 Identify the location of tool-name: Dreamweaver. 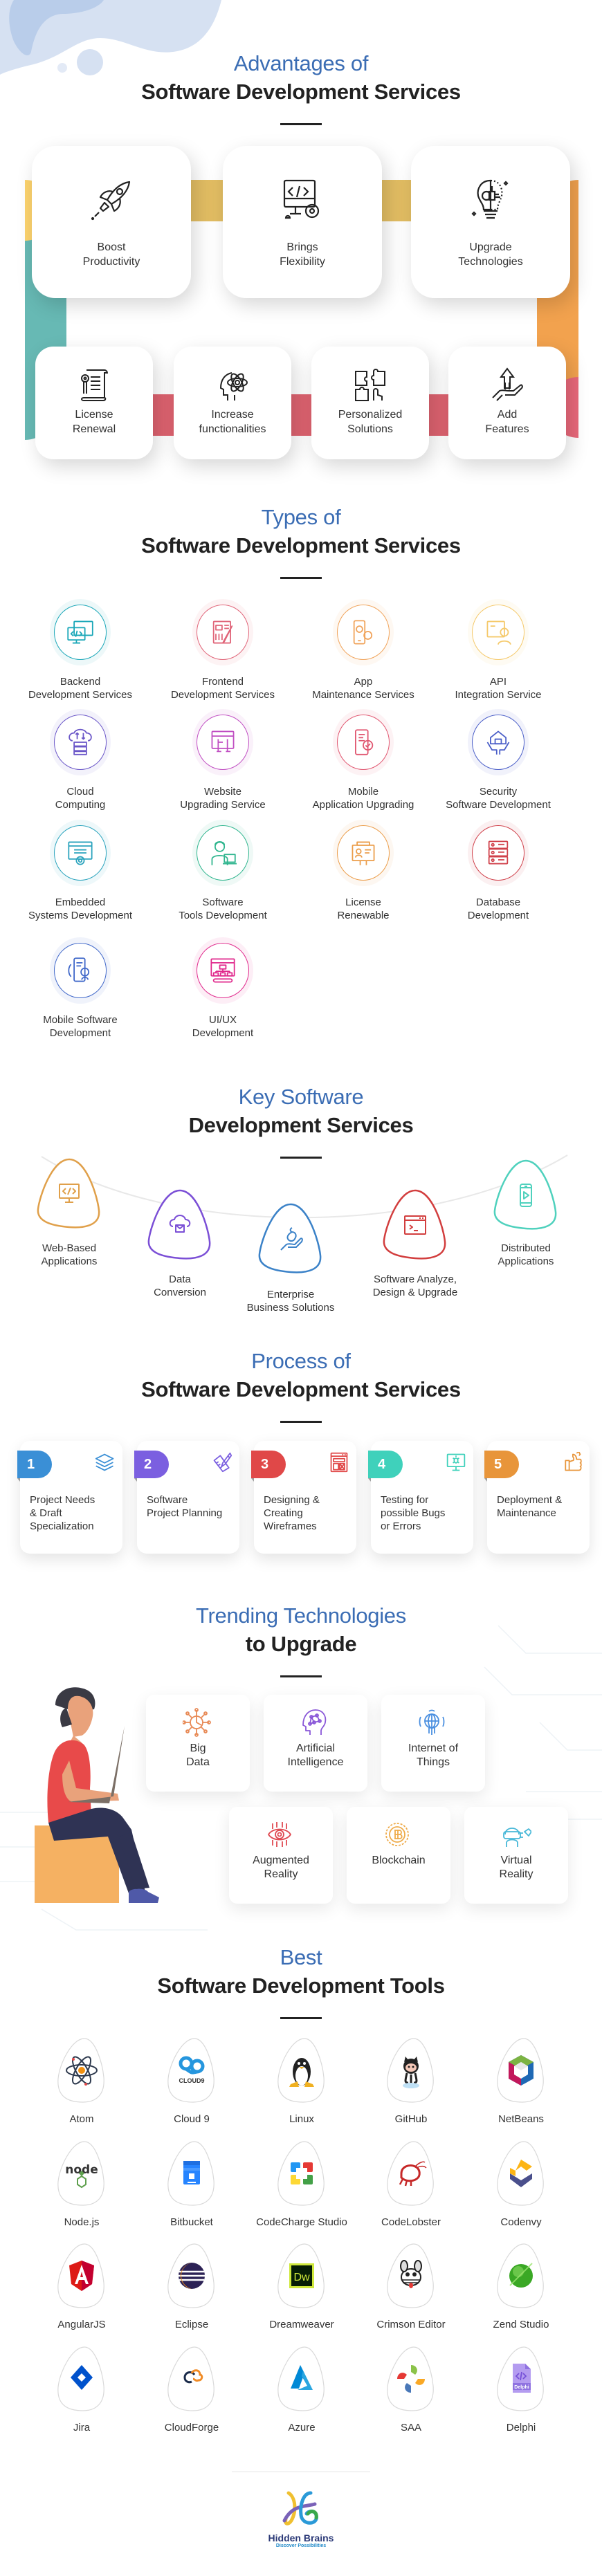
(301, 2324).